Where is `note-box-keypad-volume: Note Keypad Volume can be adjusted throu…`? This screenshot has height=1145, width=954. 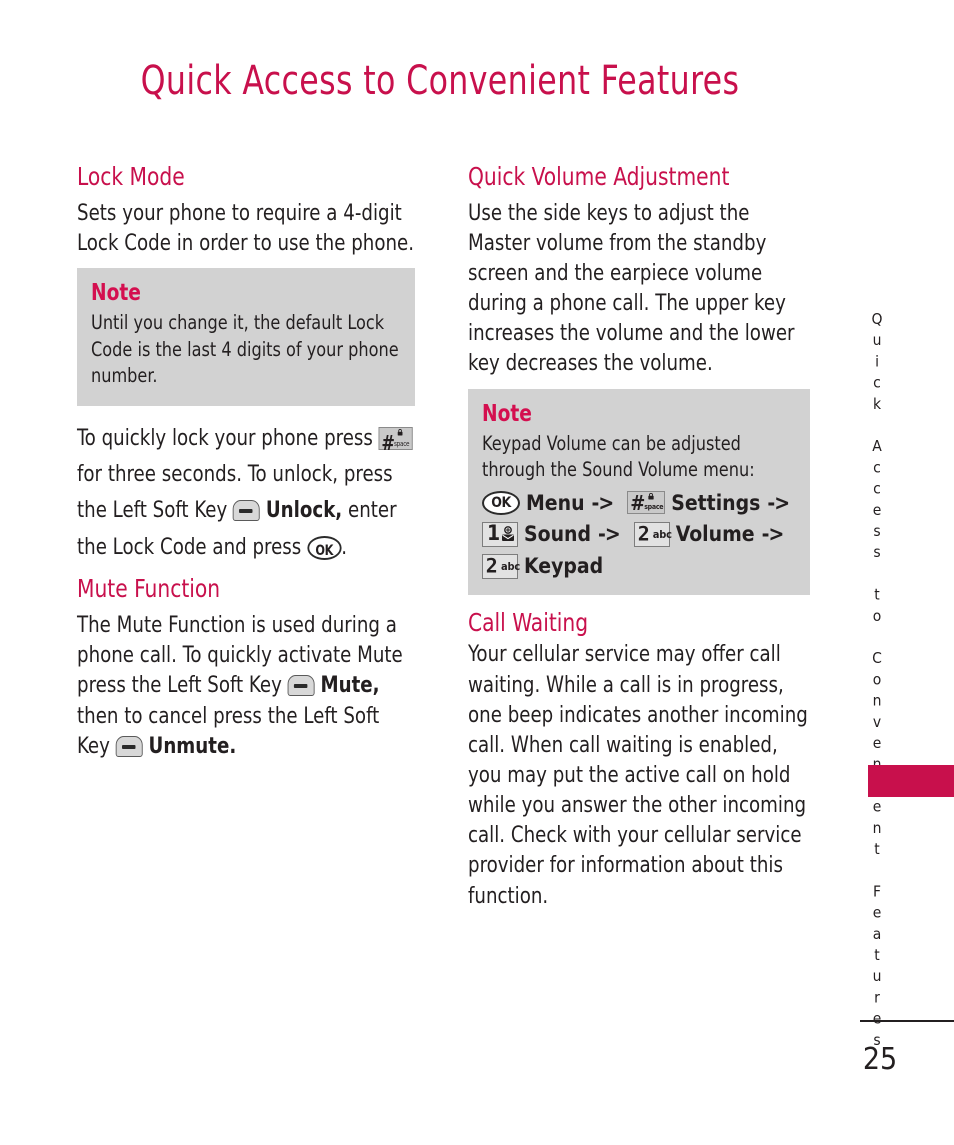 note-box-keypad-volume: Note Keypad Volume can be adjusted throu… is located at coordinates (639, 491).